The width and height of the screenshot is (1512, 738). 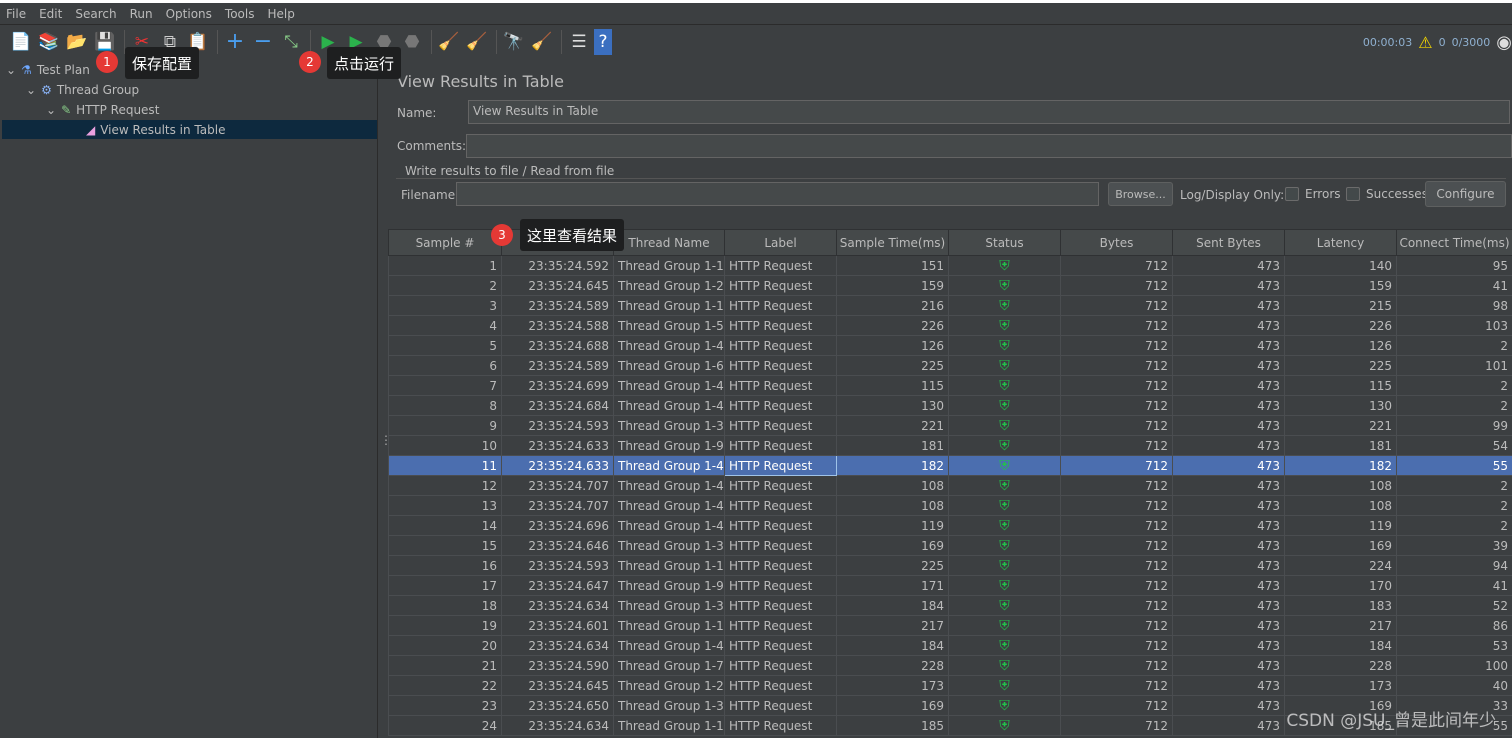 I want to click on tree-item-thread-group: ⌄ ⚙ Thread Group, so click(x=82, y=90).